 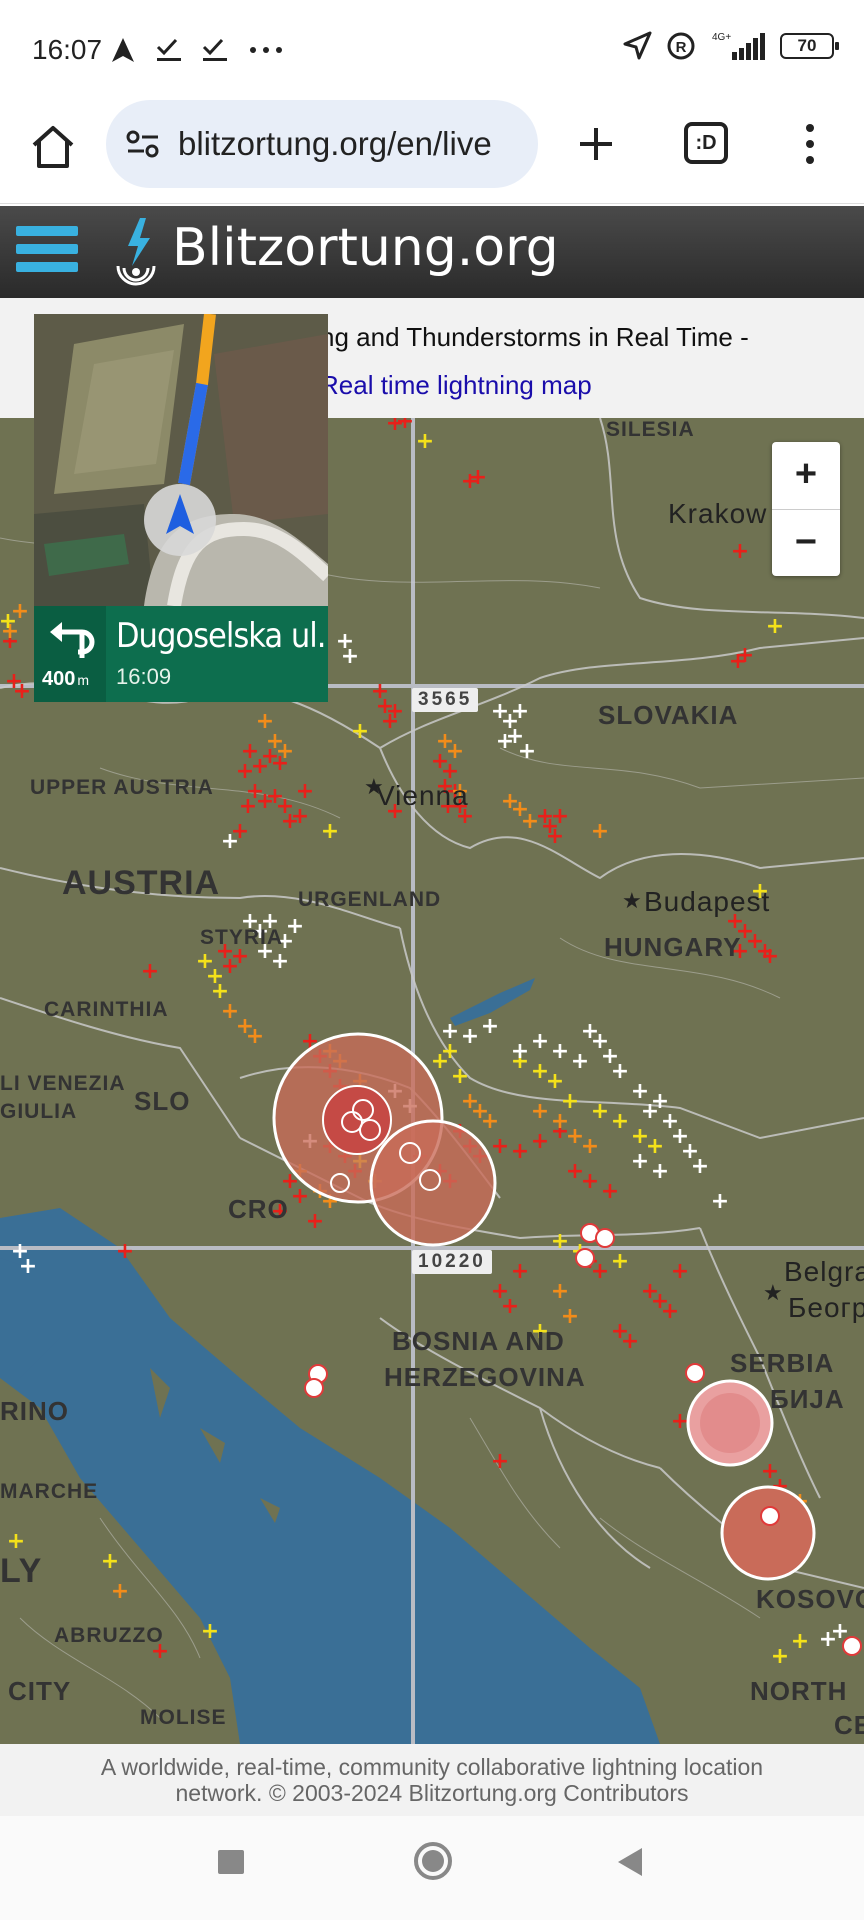 What do you see at coordinates (197, 50) in the screenshot?
I see `status-left-icons` at bounding box center [197, 50].